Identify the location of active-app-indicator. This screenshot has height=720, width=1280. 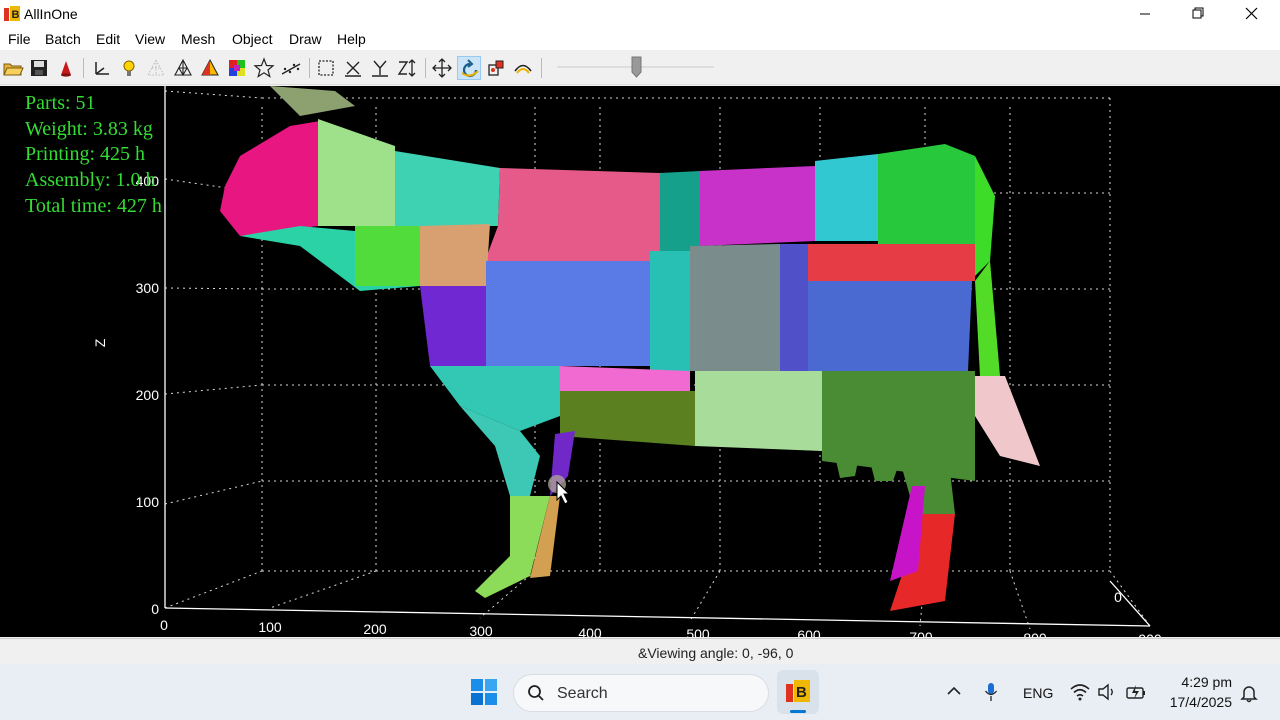
(798, 711).